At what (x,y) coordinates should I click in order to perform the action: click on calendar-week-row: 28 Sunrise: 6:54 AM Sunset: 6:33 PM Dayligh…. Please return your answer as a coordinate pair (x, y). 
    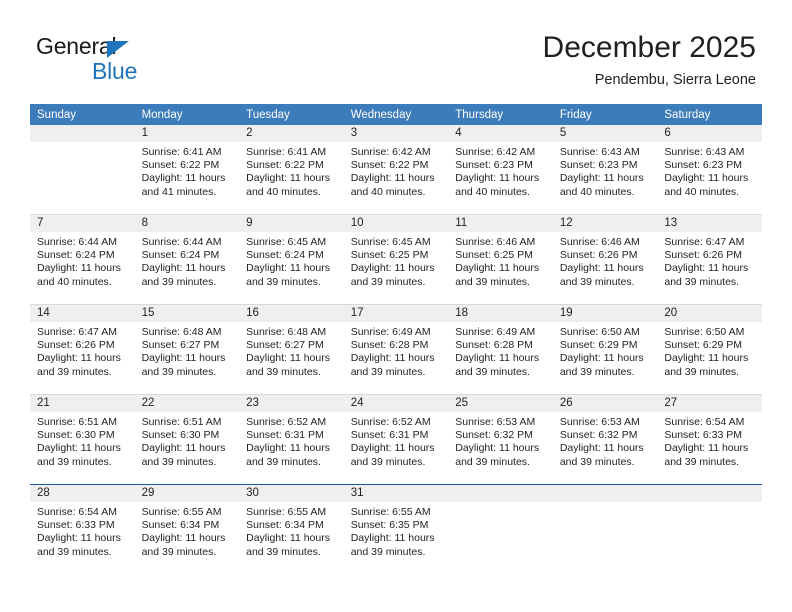
    Looking at the image, I should click on (396, 529).